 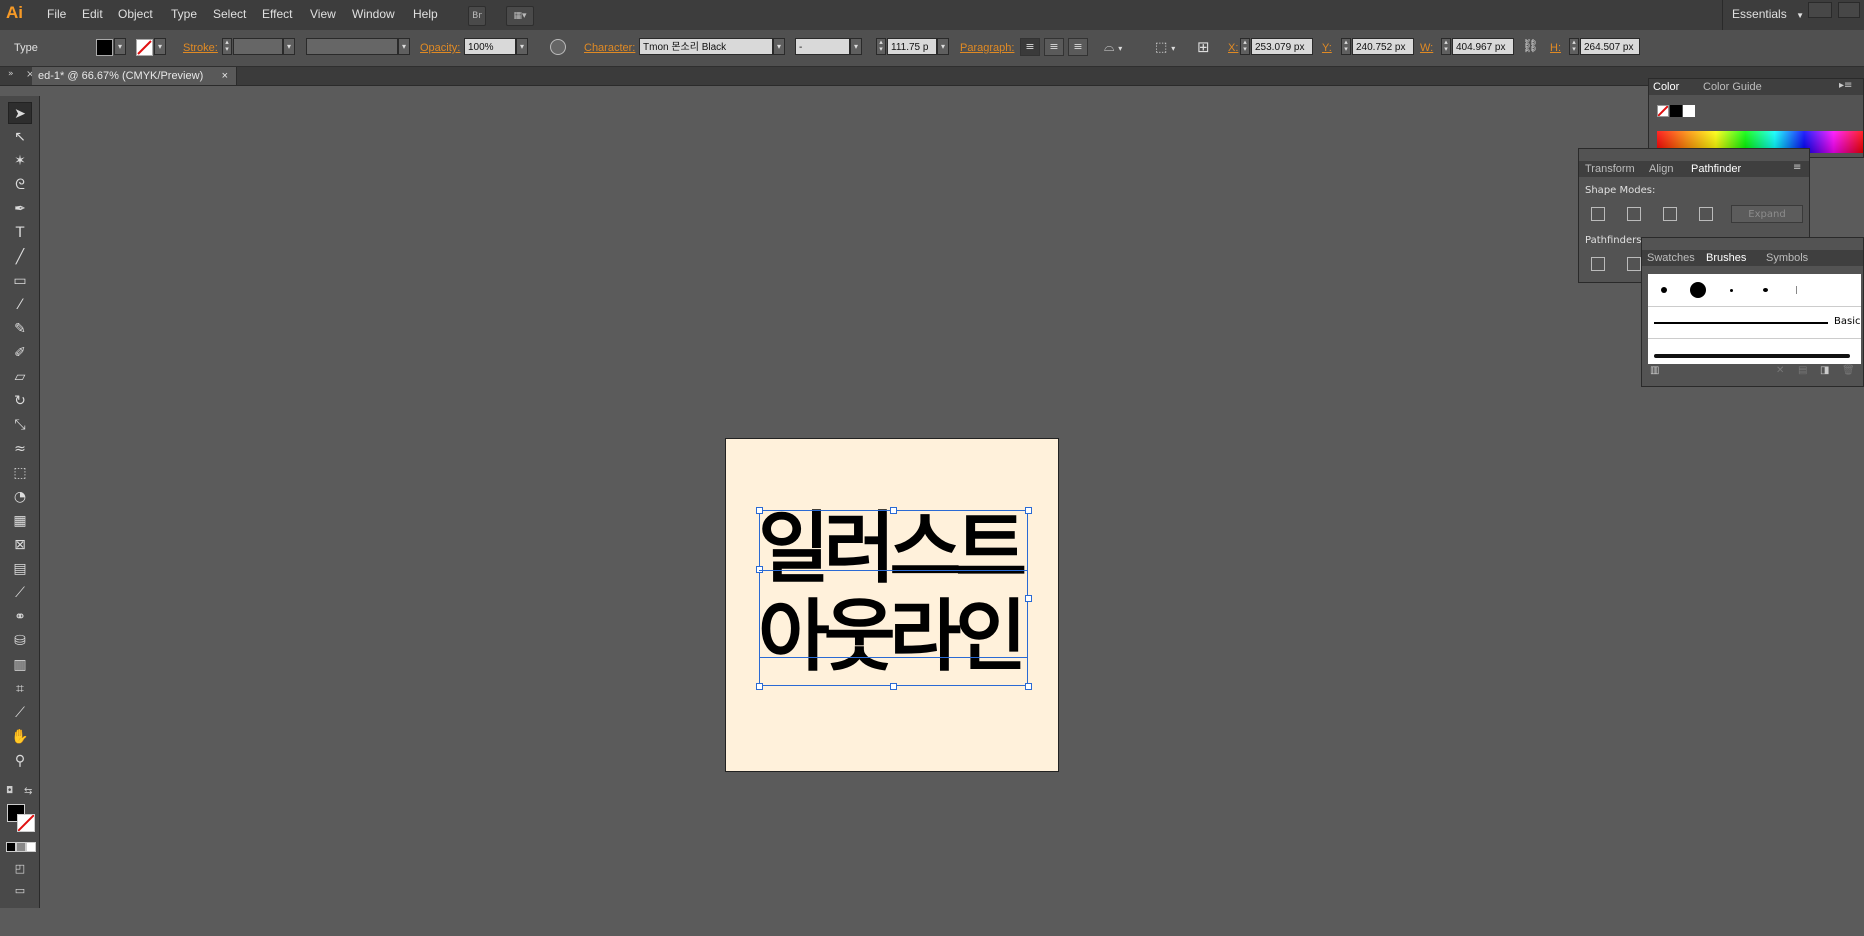 What do you see at coordinates (1765, 290) in the screenshot?
I see `brush-oval` at bounding box center [1765, 290].